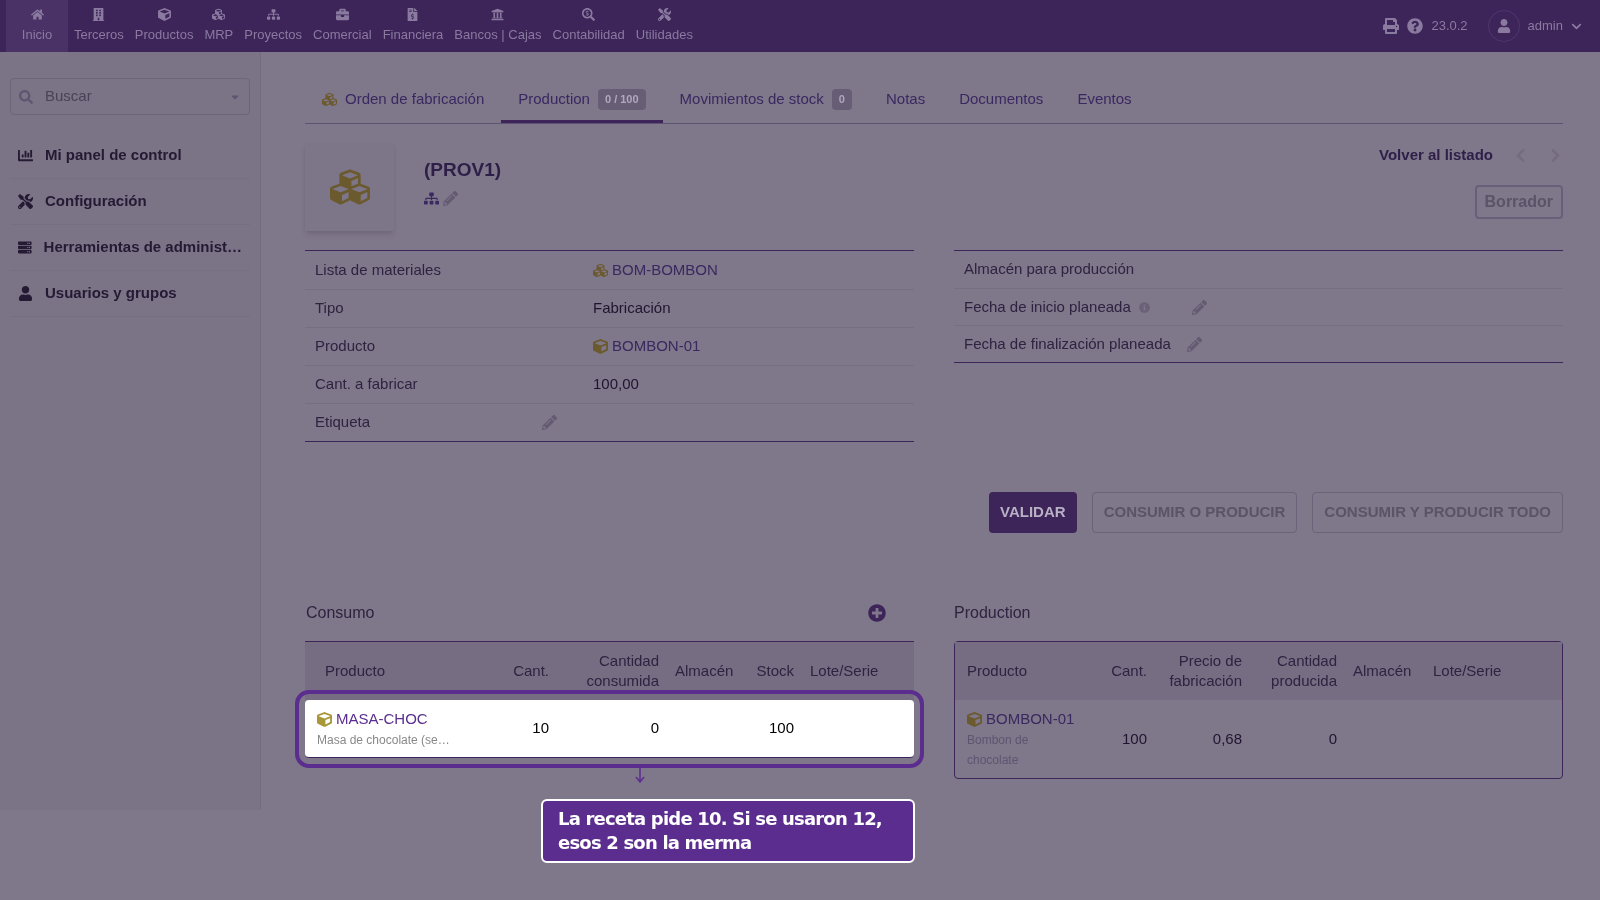 This screenshot has width=1600, height=900. I want to click on search-icon, so click(26, 96).